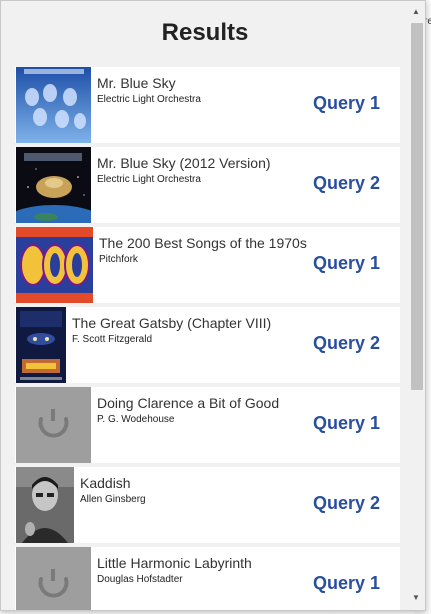  Describe the element at coordinates (184, 163) in the screenshot. I see `item-title: Mr. Blue Sky (2012 Version)` at that location.